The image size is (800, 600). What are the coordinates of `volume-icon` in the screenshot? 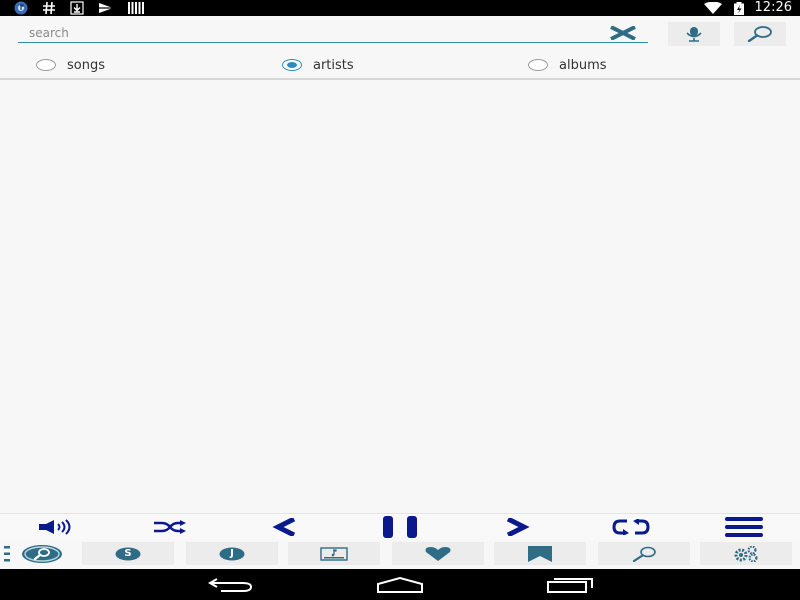 It's located at (55, 527).